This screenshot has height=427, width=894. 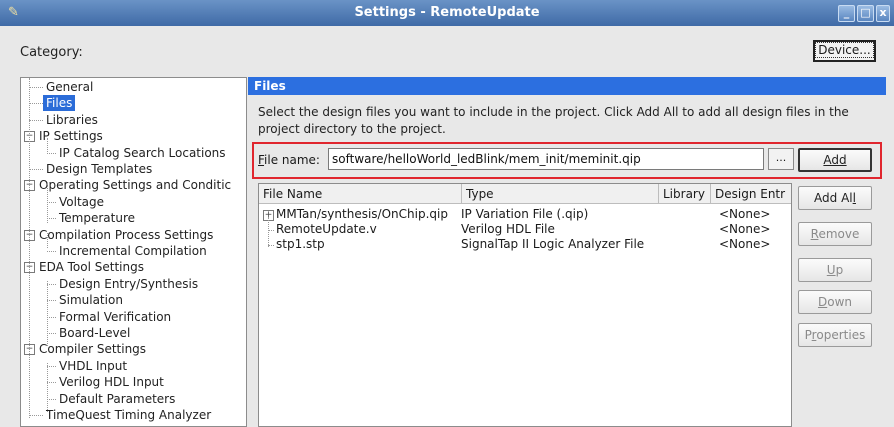 What do you see at coordinates (300, 244) in the screenshot?
I see `file-name-cell: stp1.stp` at bounding box center [300, 244].